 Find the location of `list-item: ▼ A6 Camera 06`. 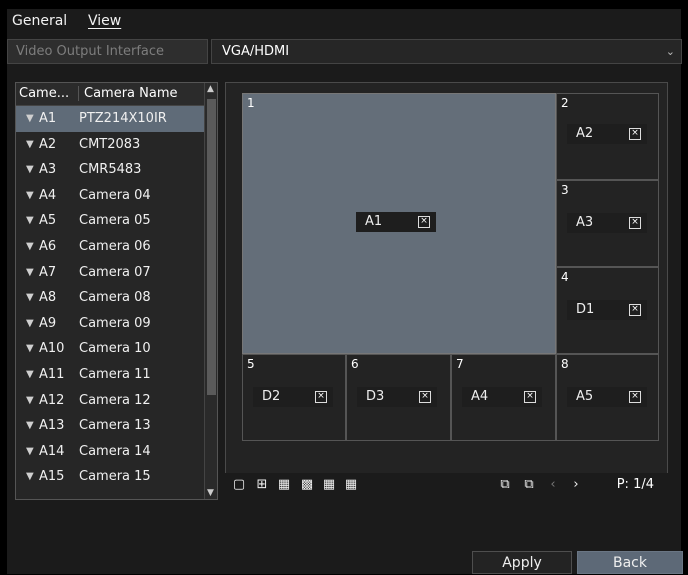

list-item: ▼ A6 Camera 06 is located at coordinates (110, 247).